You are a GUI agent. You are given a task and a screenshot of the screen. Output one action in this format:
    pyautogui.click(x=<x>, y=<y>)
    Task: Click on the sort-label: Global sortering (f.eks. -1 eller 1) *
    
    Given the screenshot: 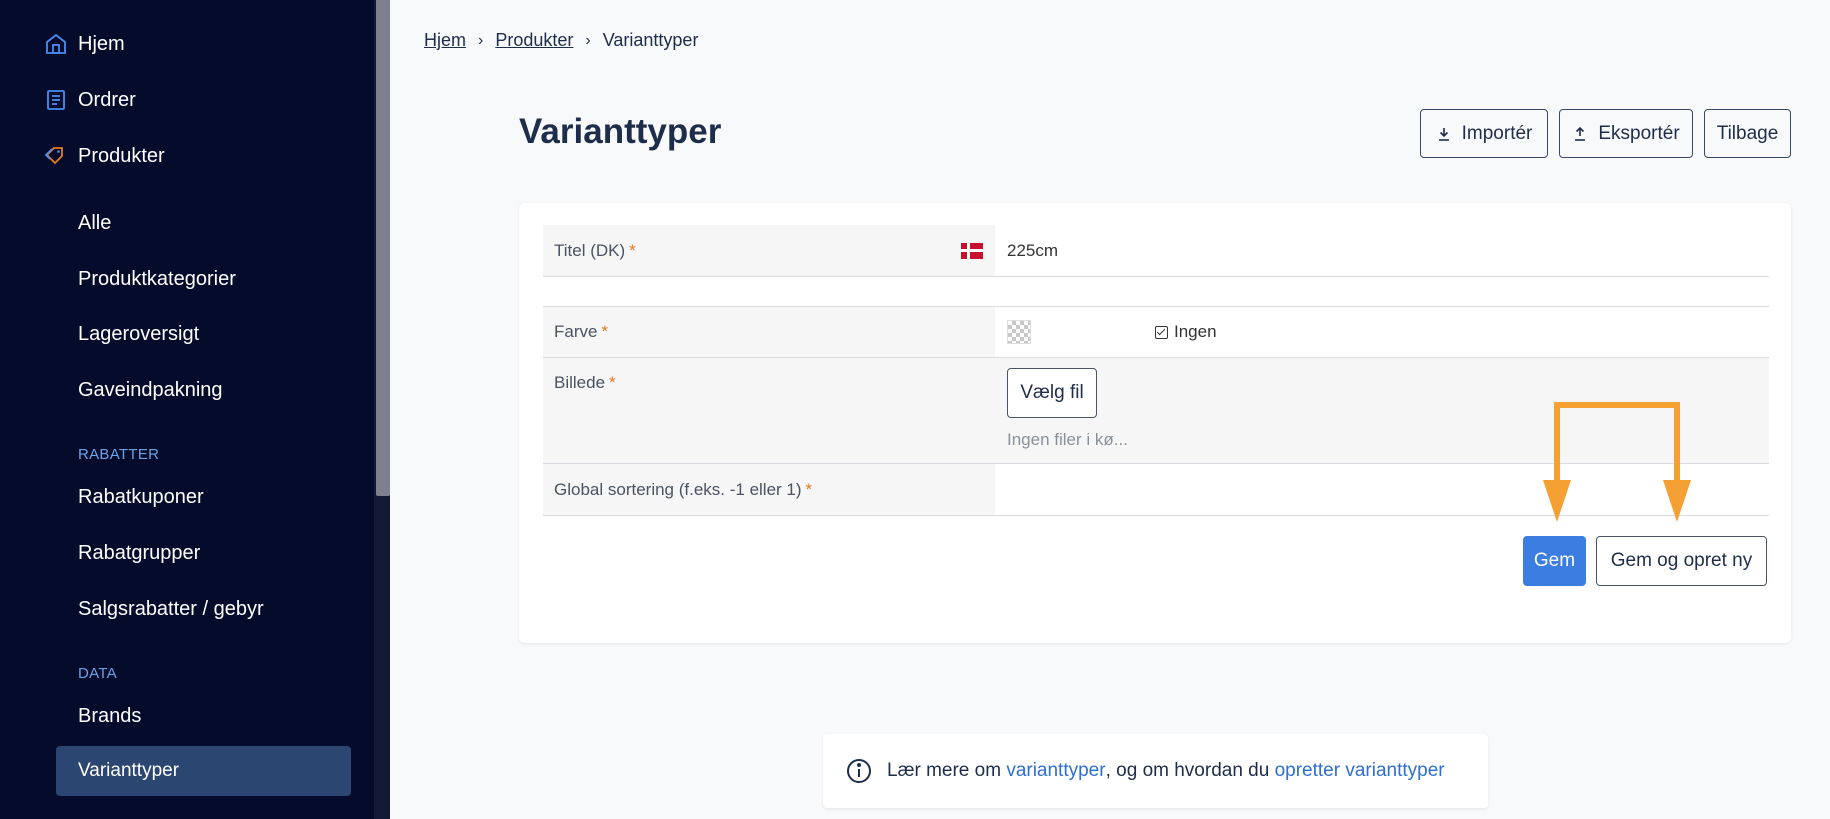 What is the action you would take?
    pyautogui.click(x=769, y=489)
    